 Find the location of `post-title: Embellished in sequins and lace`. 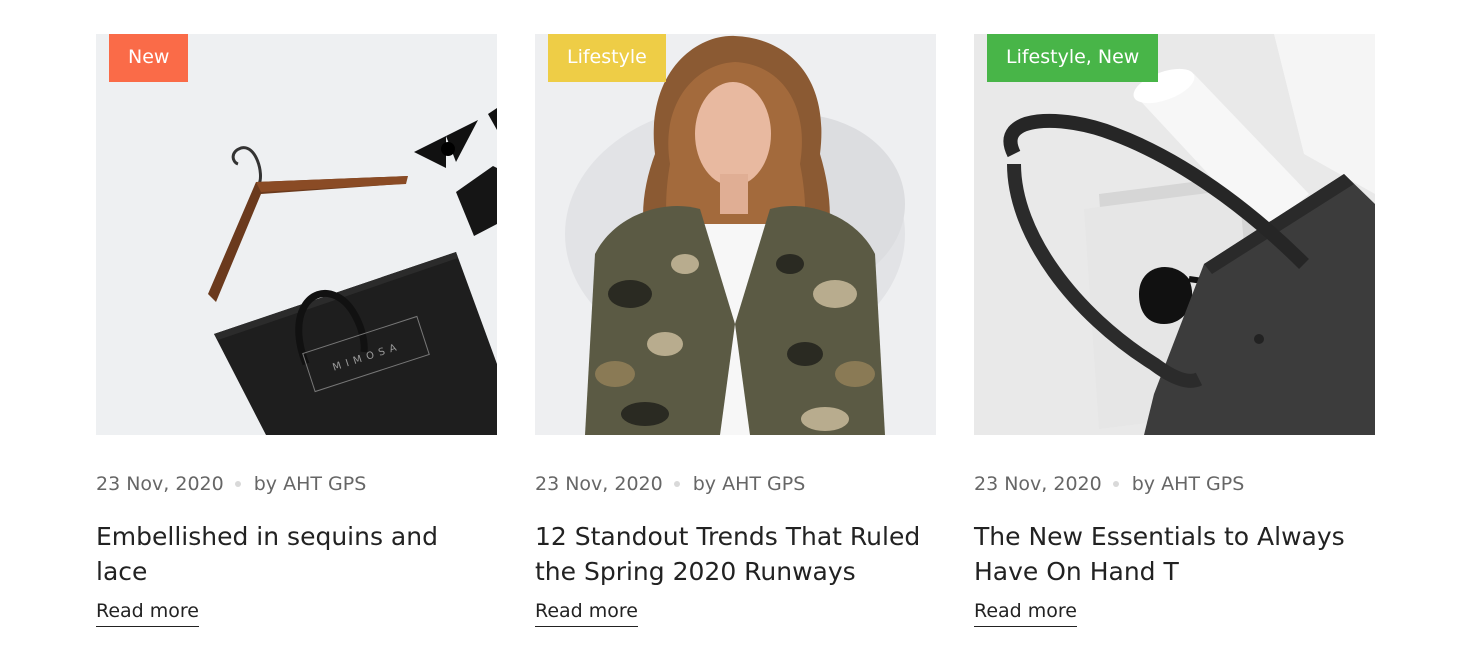

post-title: Embellished in sequins and lace is located at coordinates (296, 554).